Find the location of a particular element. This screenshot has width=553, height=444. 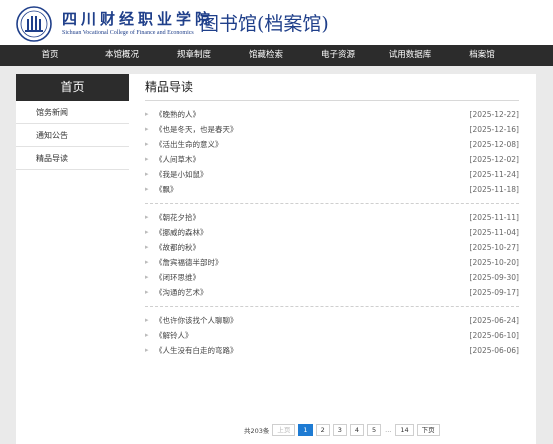

nav-item-overview: 本馆概况 is located at coordinates (122, 55).